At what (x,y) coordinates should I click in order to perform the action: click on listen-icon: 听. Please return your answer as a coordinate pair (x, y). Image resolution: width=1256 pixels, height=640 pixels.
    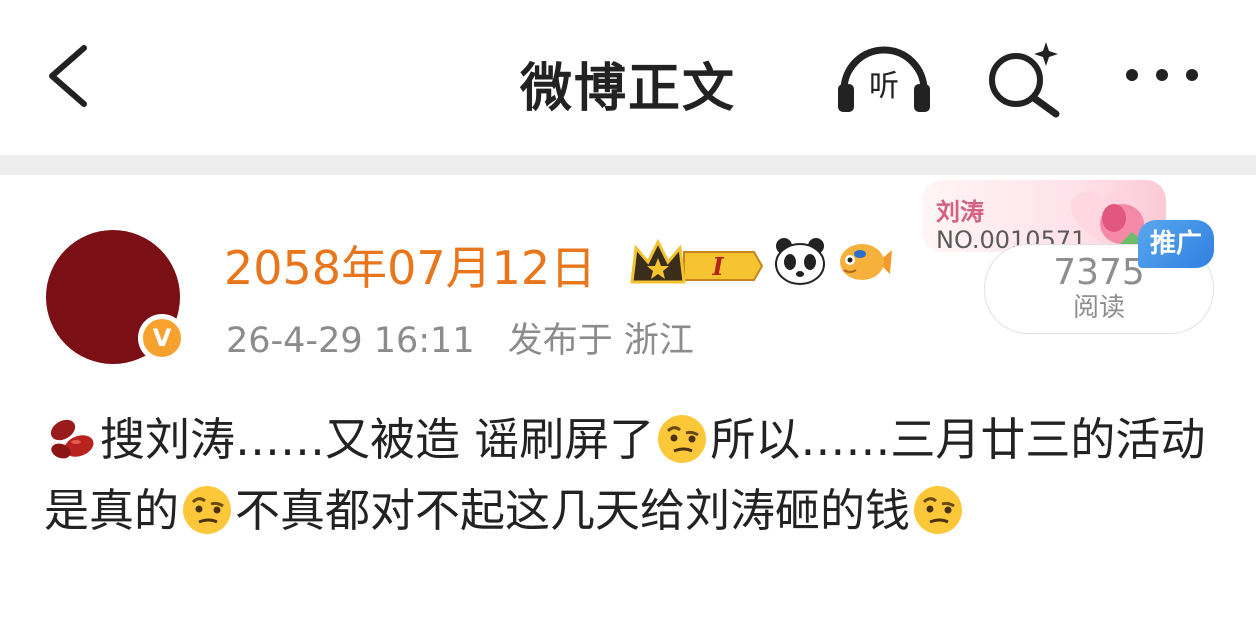
    Looking at the image, I should click on (884, 79).